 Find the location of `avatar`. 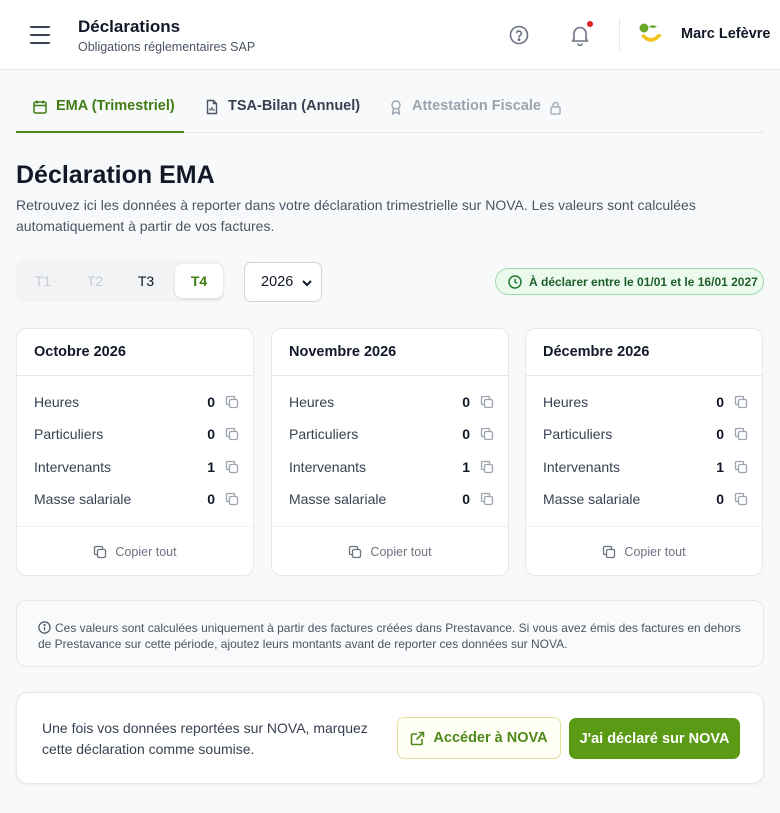

avatar is located at coordinates (651, 35).